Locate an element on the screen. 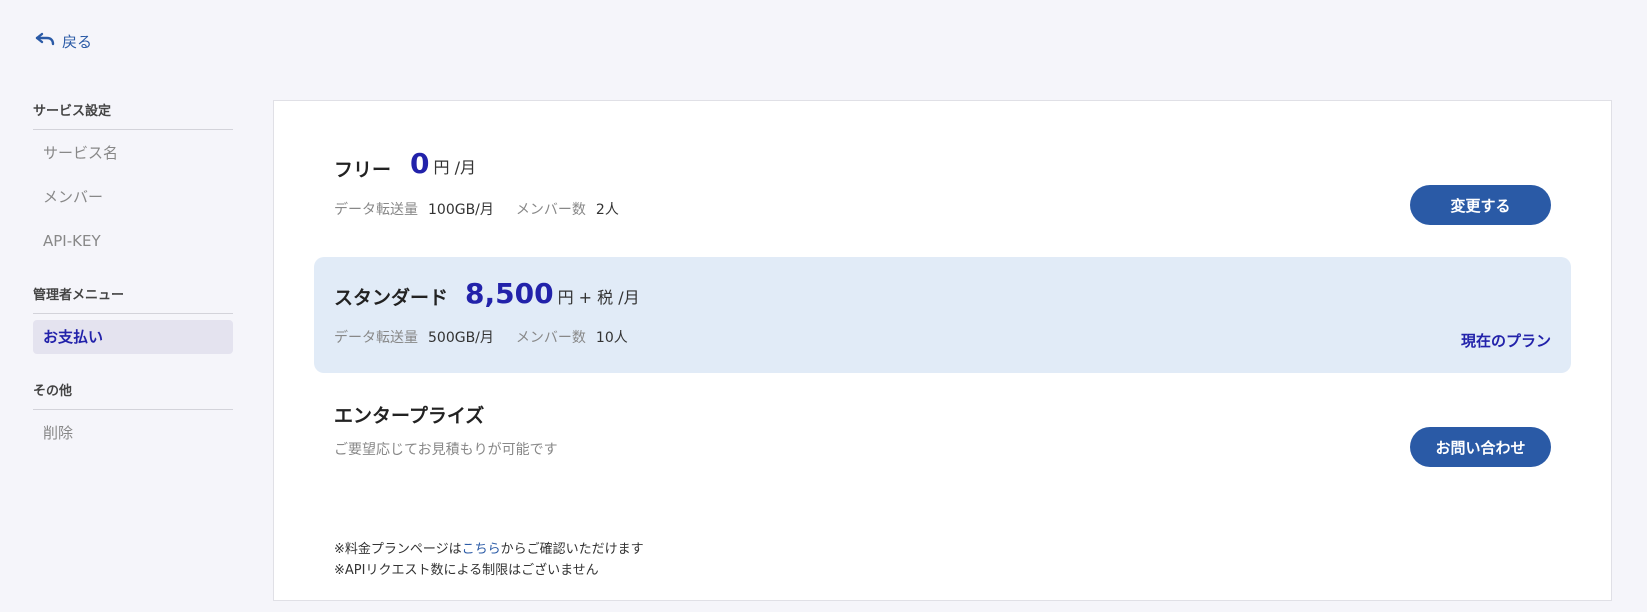 The height and width of the screenshot is (612, 1647). sidebar-item-delete: 削除 is located at coordinates (133, 433).